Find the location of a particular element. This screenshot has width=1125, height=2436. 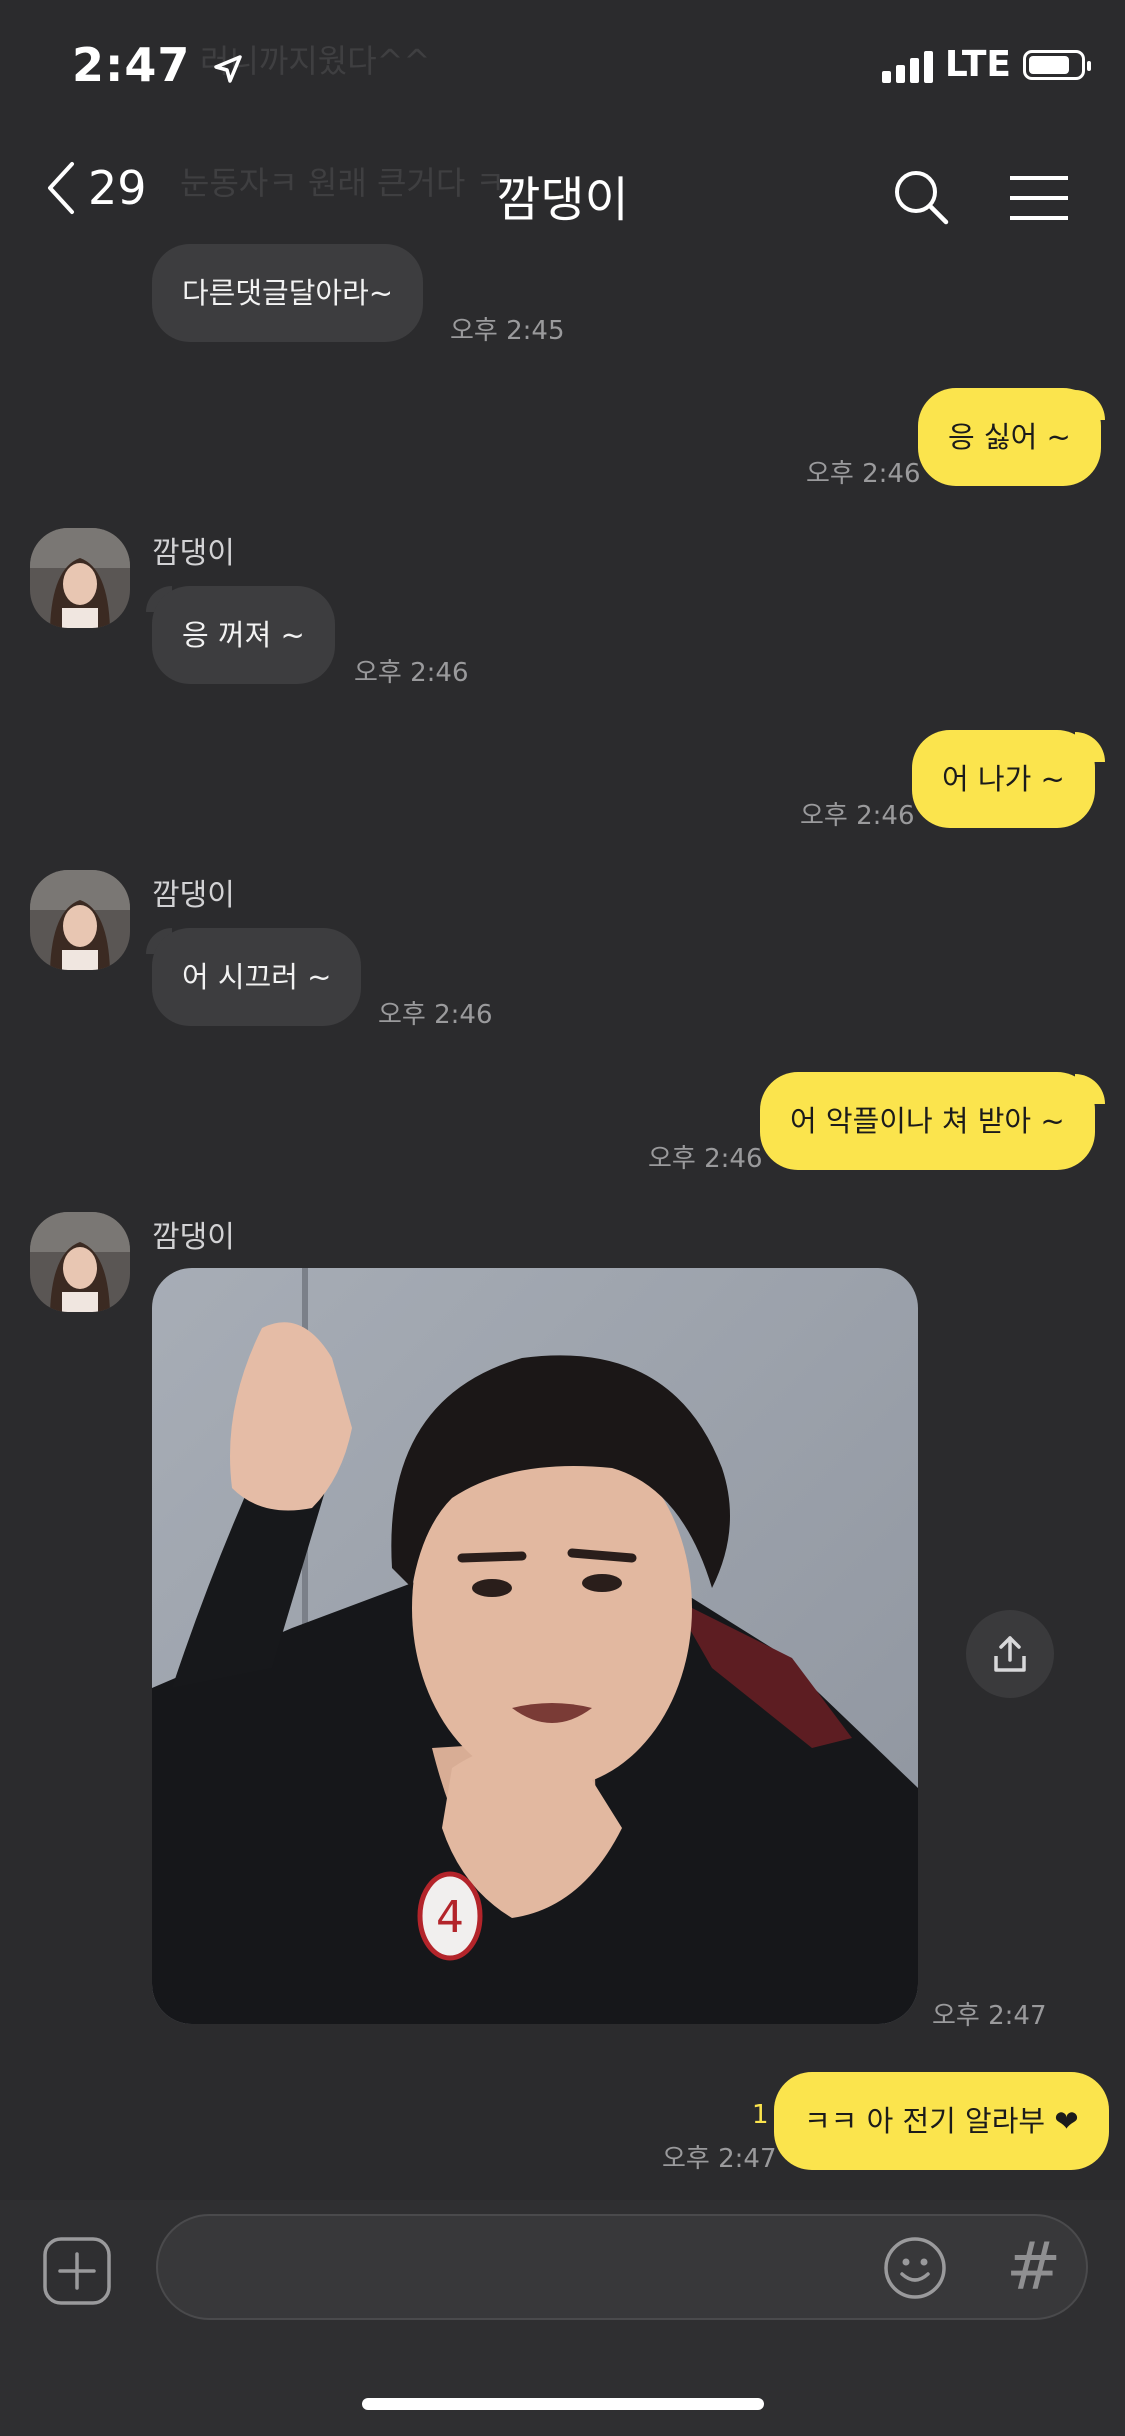

battery-icon is located at coordinates (1057, 64).